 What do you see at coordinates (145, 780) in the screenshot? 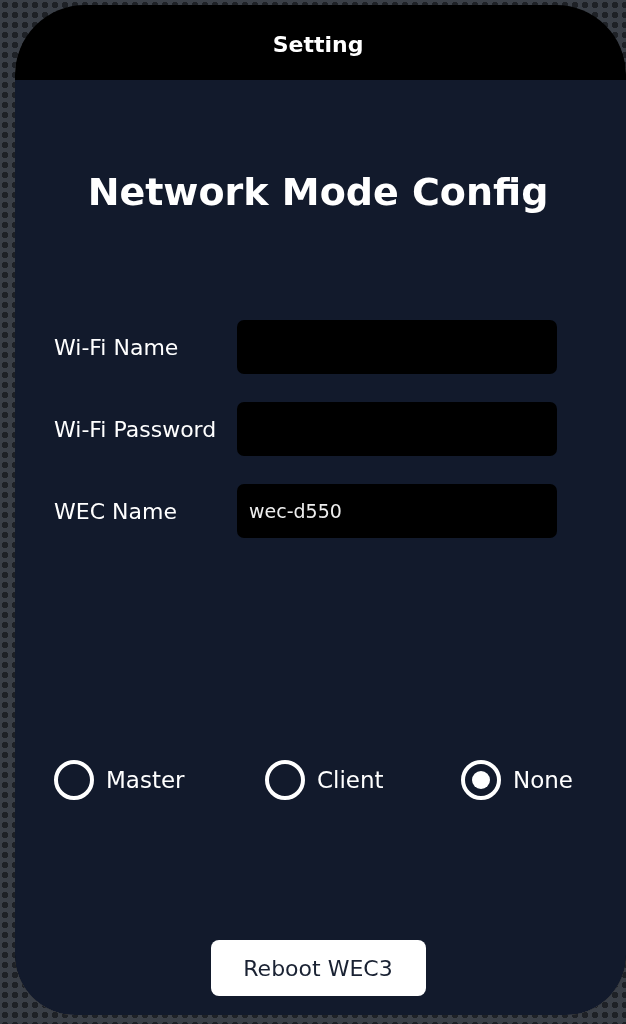
I see `radio-label: Master` at bounding box center [145, 780].